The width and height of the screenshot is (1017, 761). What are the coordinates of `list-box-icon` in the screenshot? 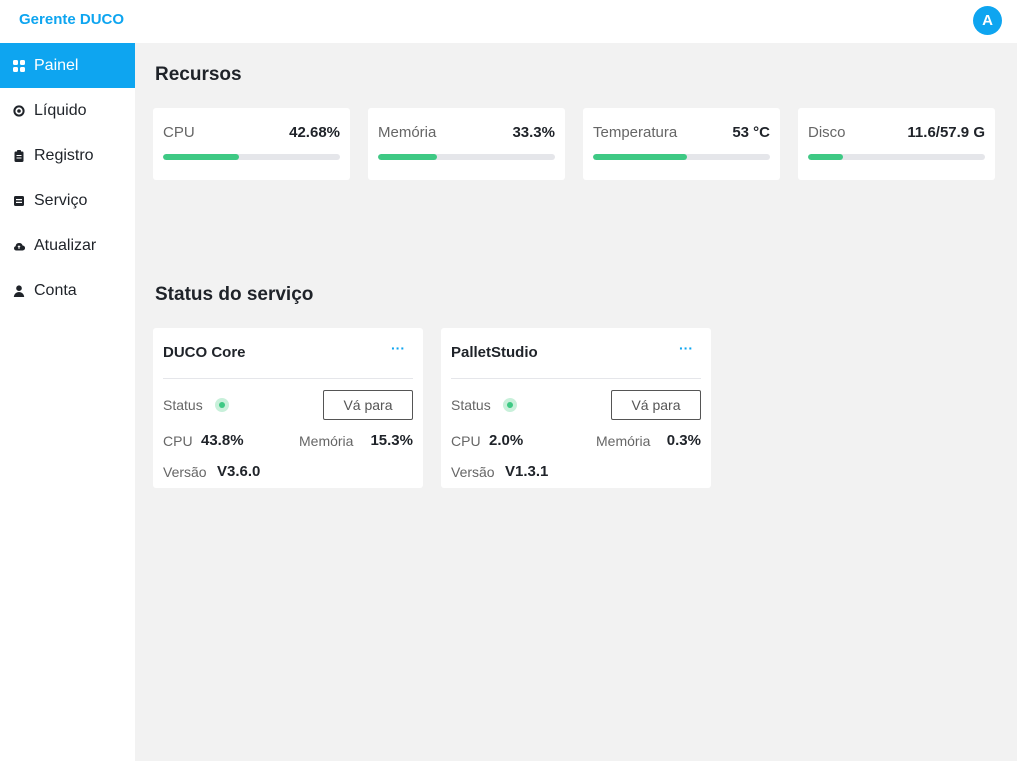 It's located at (19, 201).